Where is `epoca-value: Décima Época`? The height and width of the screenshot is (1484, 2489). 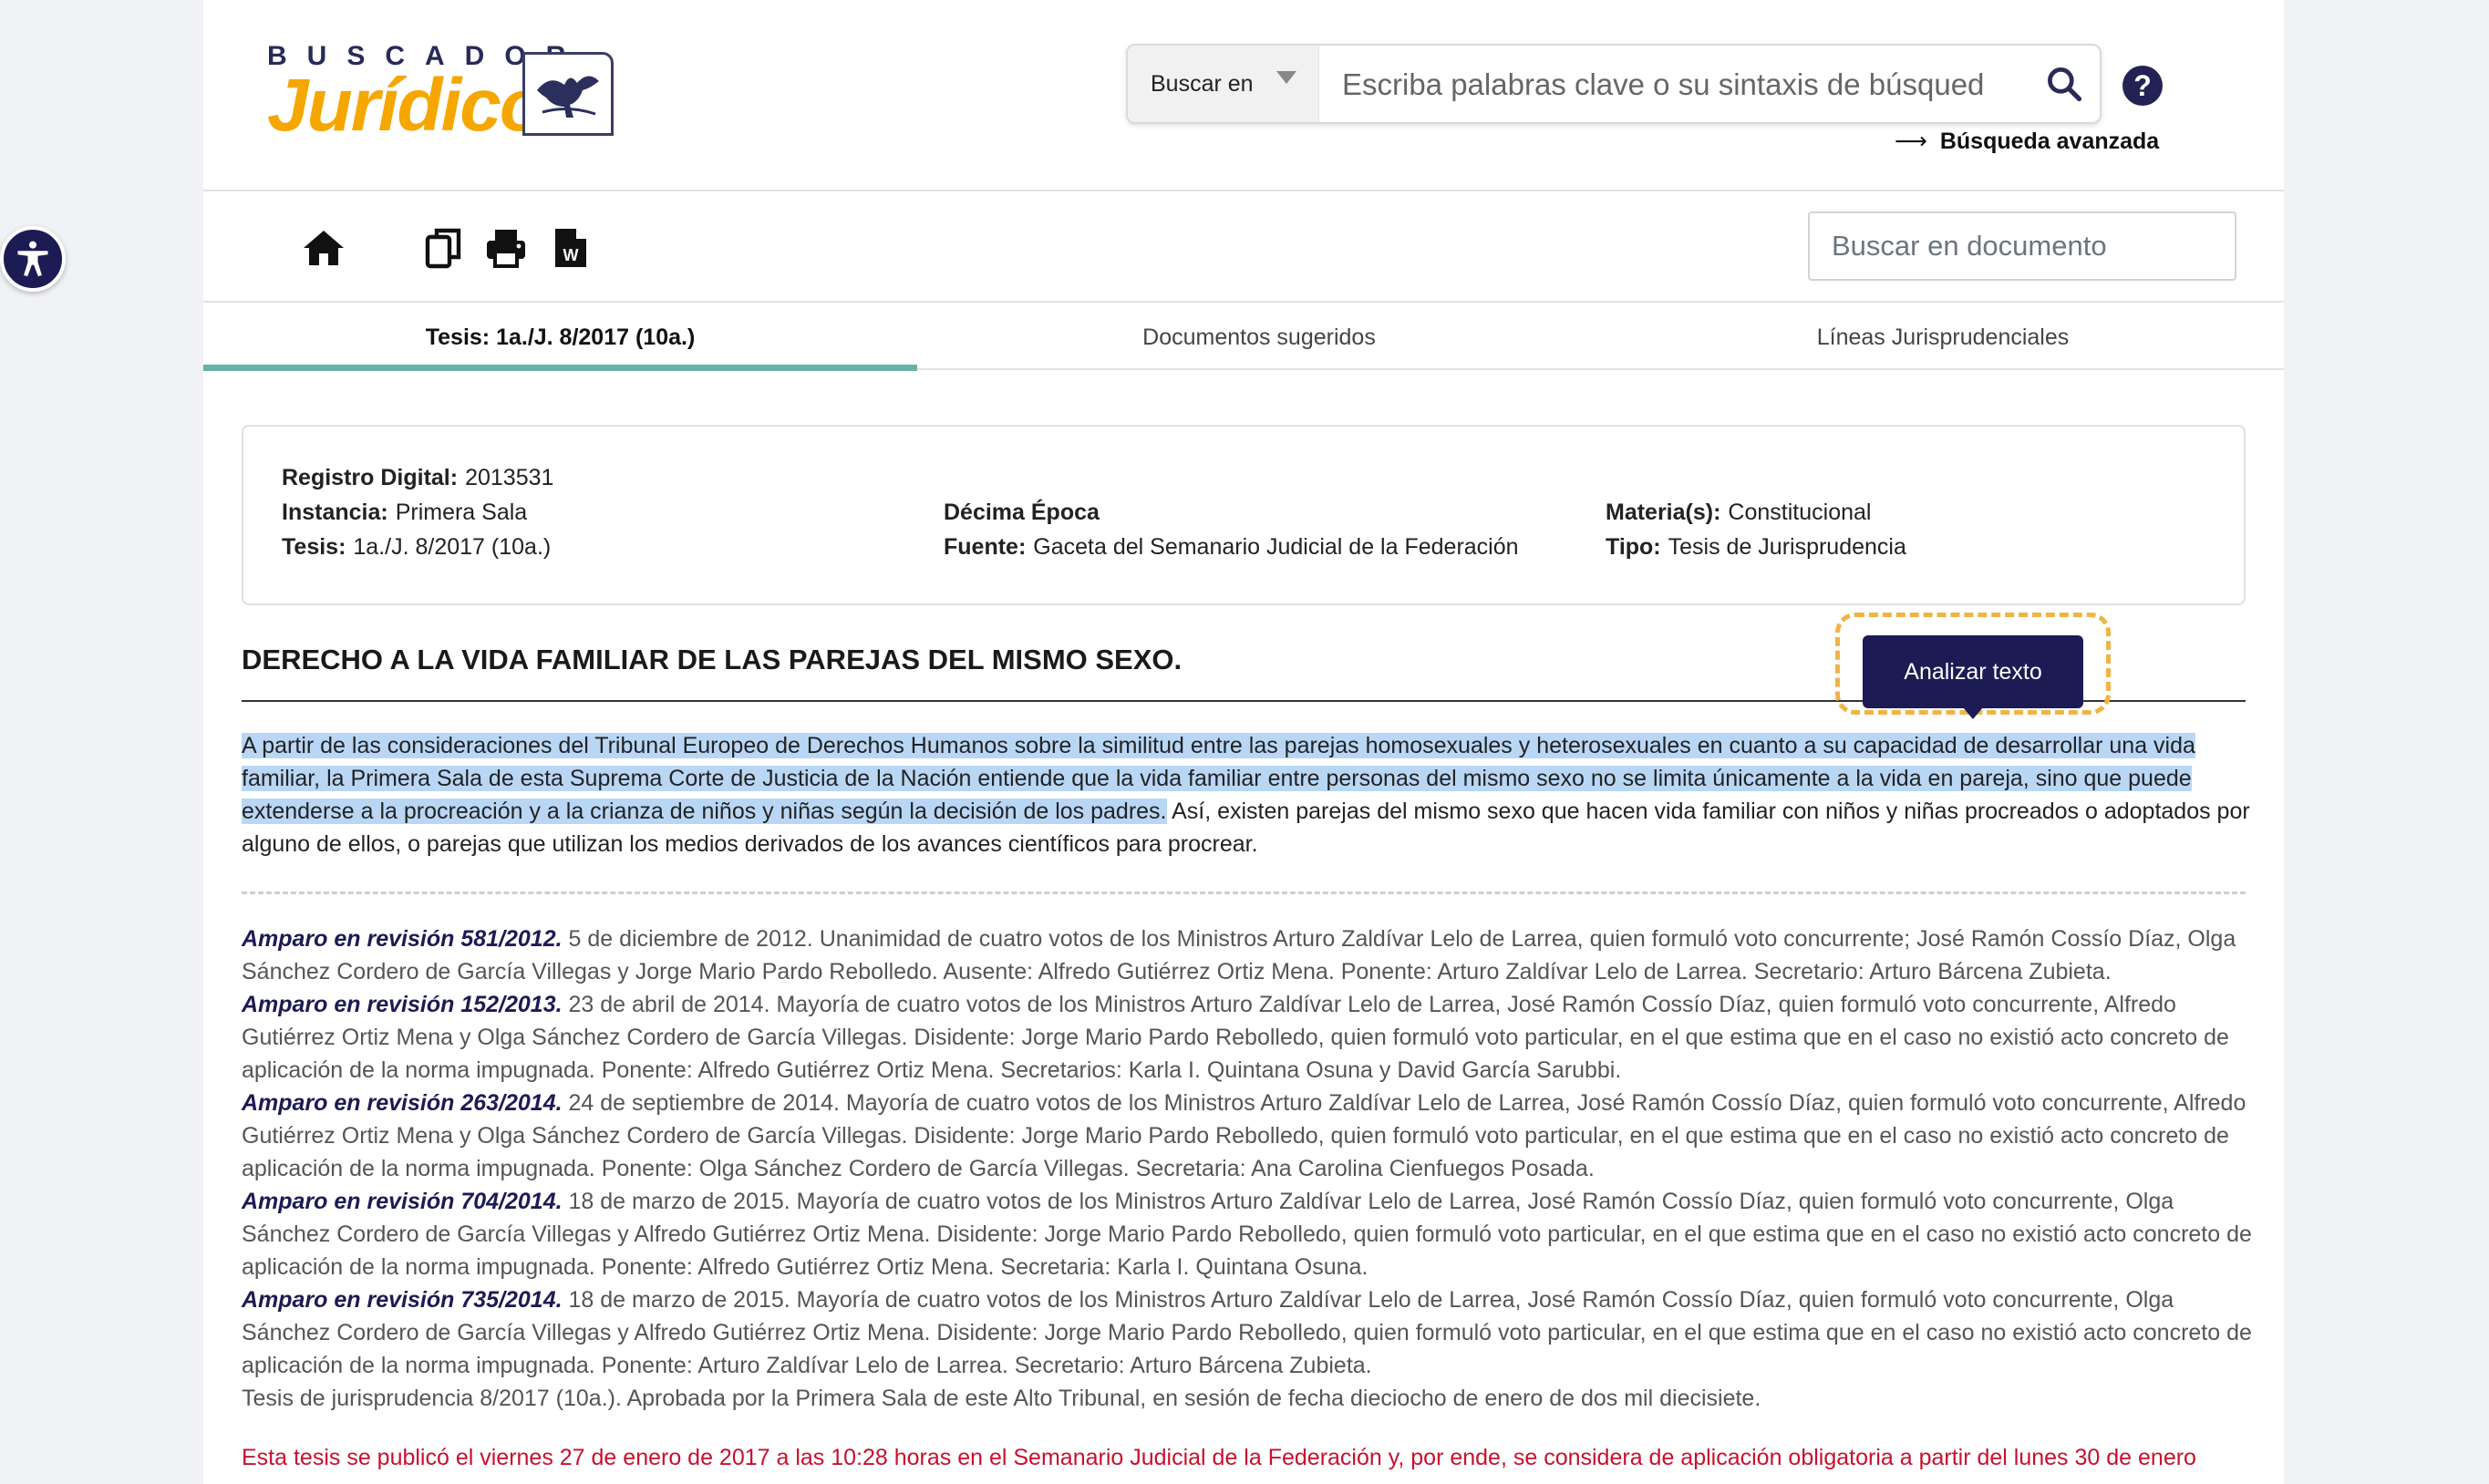
epoca-value: Décima Época is located at coordinates (1022, 512).